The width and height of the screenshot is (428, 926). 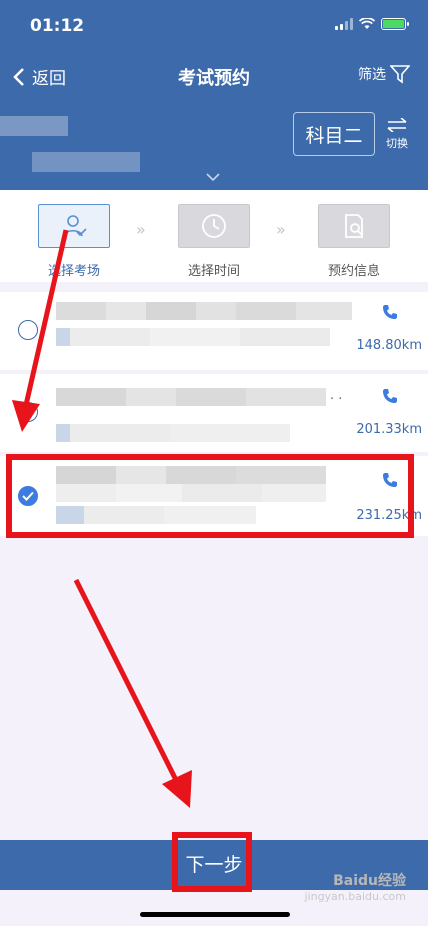 I want to click on chevron-down-icon, so click(x=213, y=177).